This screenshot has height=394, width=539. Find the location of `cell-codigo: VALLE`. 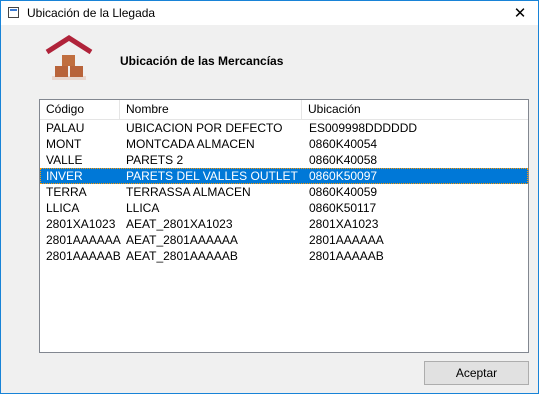

cell-codigo: VALLE is located at coordinates (64, 160).